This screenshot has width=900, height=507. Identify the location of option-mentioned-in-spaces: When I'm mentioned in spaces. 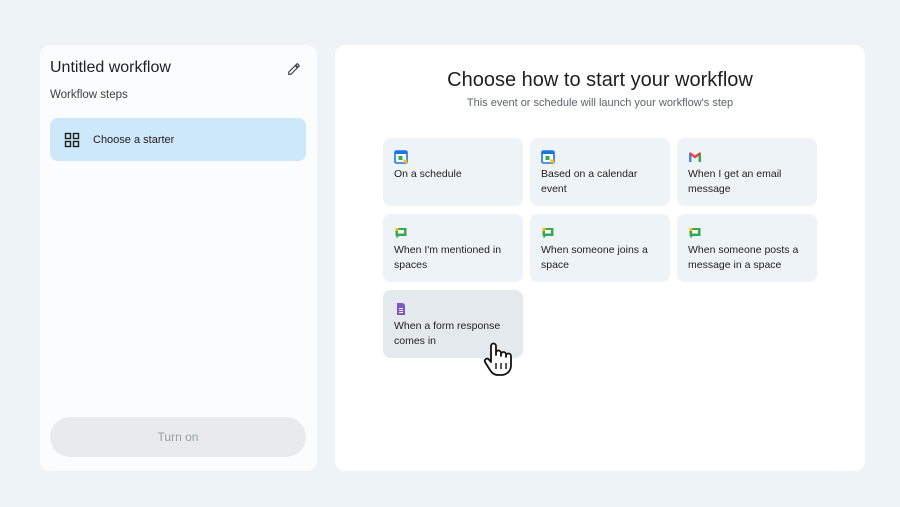
(453, 248).